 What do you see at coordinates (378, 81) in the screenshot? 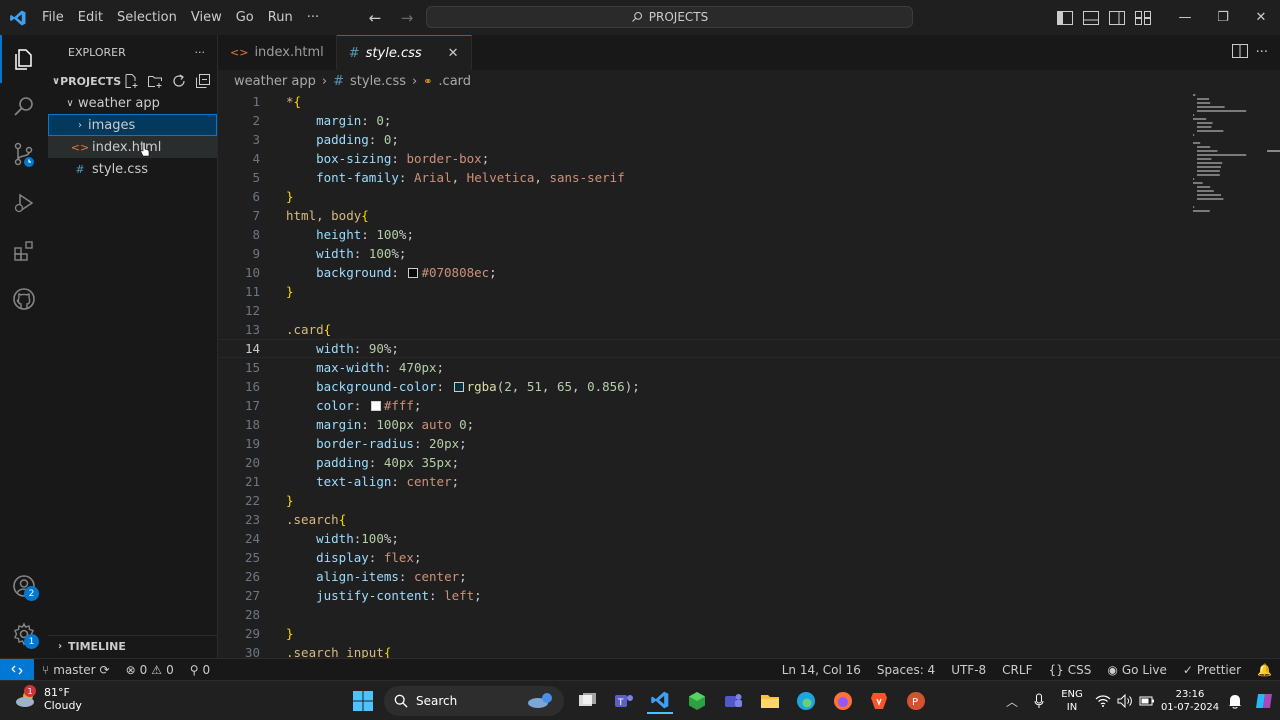
I see `breadcrumb-file: style.css` at bounding box center [378, 81].